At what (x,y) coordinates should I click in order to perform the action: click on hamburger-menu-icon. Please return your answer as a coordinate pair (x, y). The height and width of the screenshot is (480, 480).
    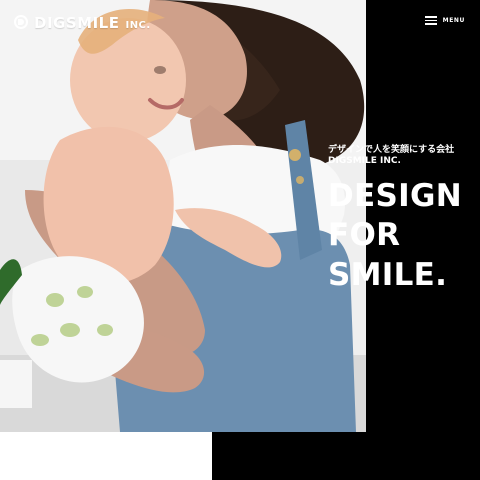
    Looking at the image, I should click on (430, 20).